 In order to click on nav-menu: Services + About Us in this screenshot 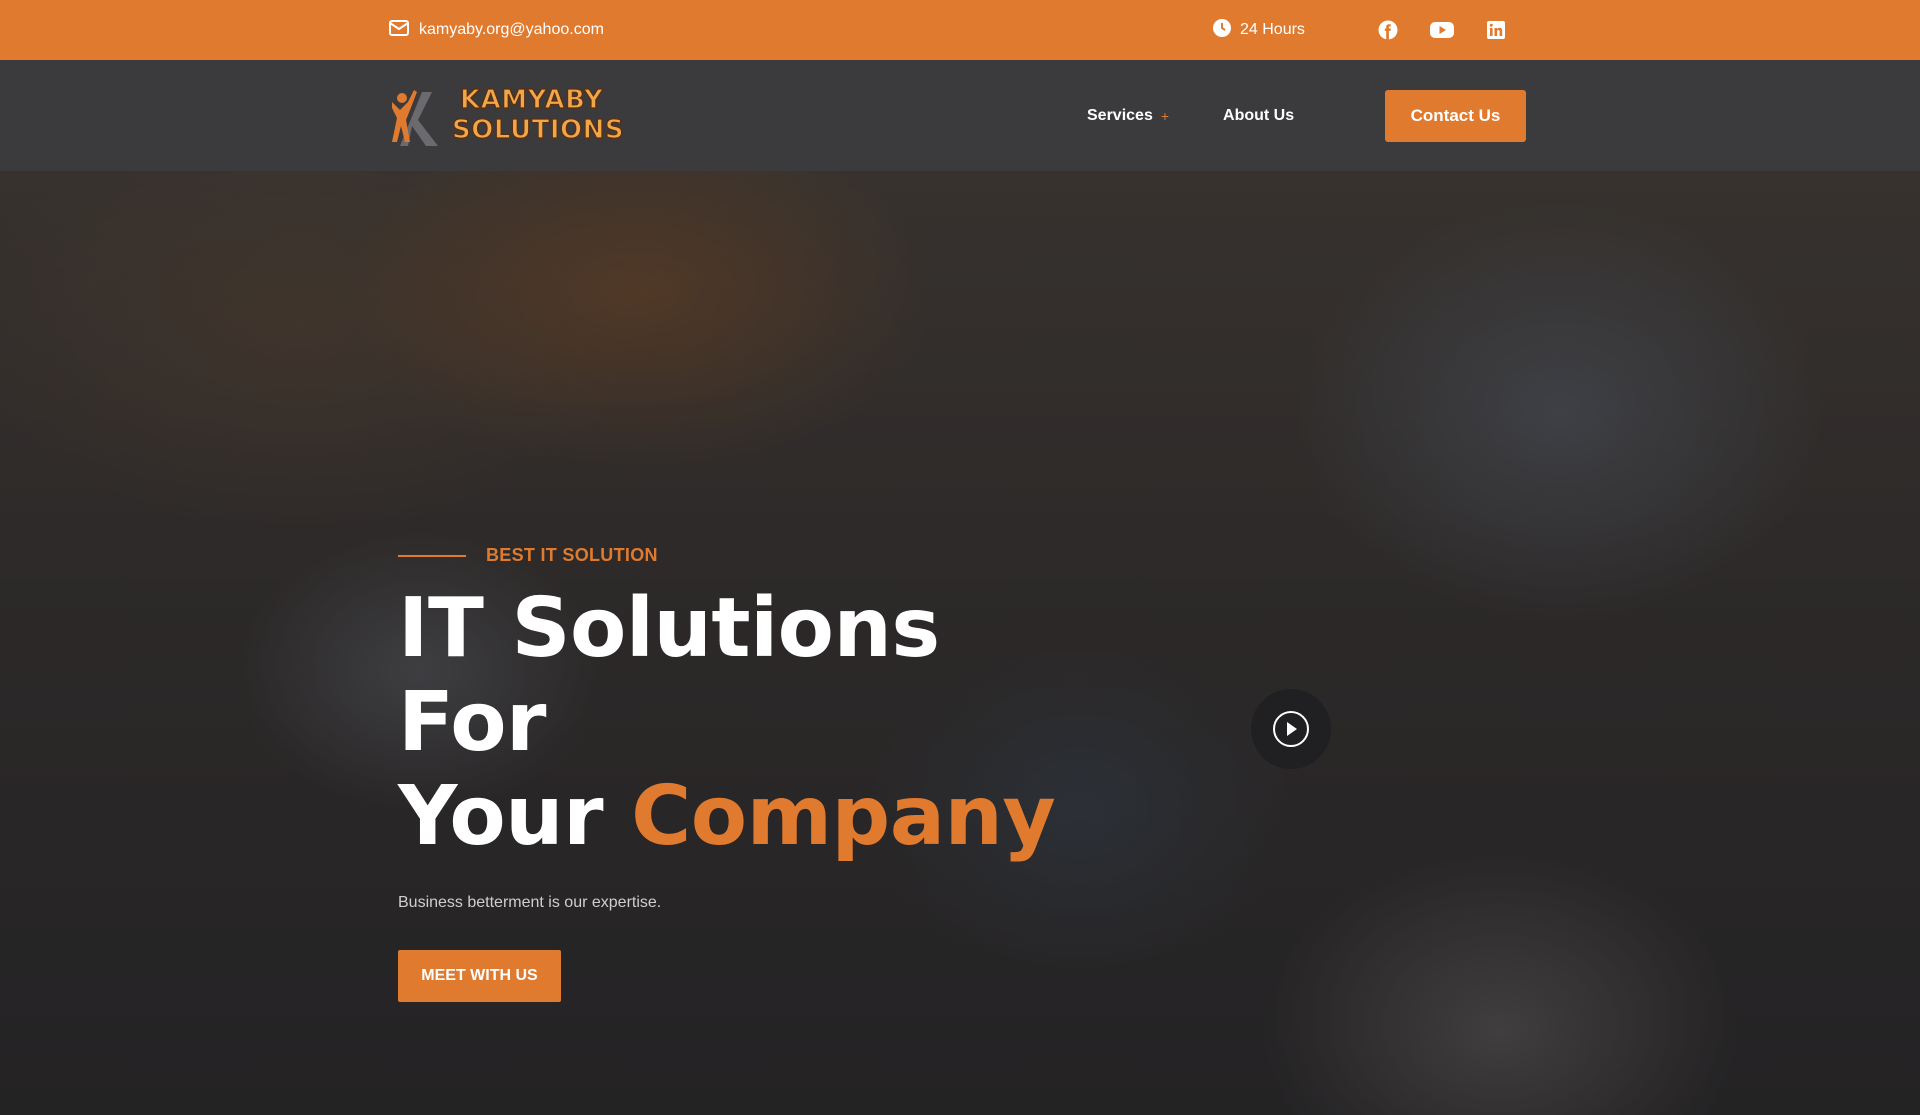, I will do `click(1190, 115)`.